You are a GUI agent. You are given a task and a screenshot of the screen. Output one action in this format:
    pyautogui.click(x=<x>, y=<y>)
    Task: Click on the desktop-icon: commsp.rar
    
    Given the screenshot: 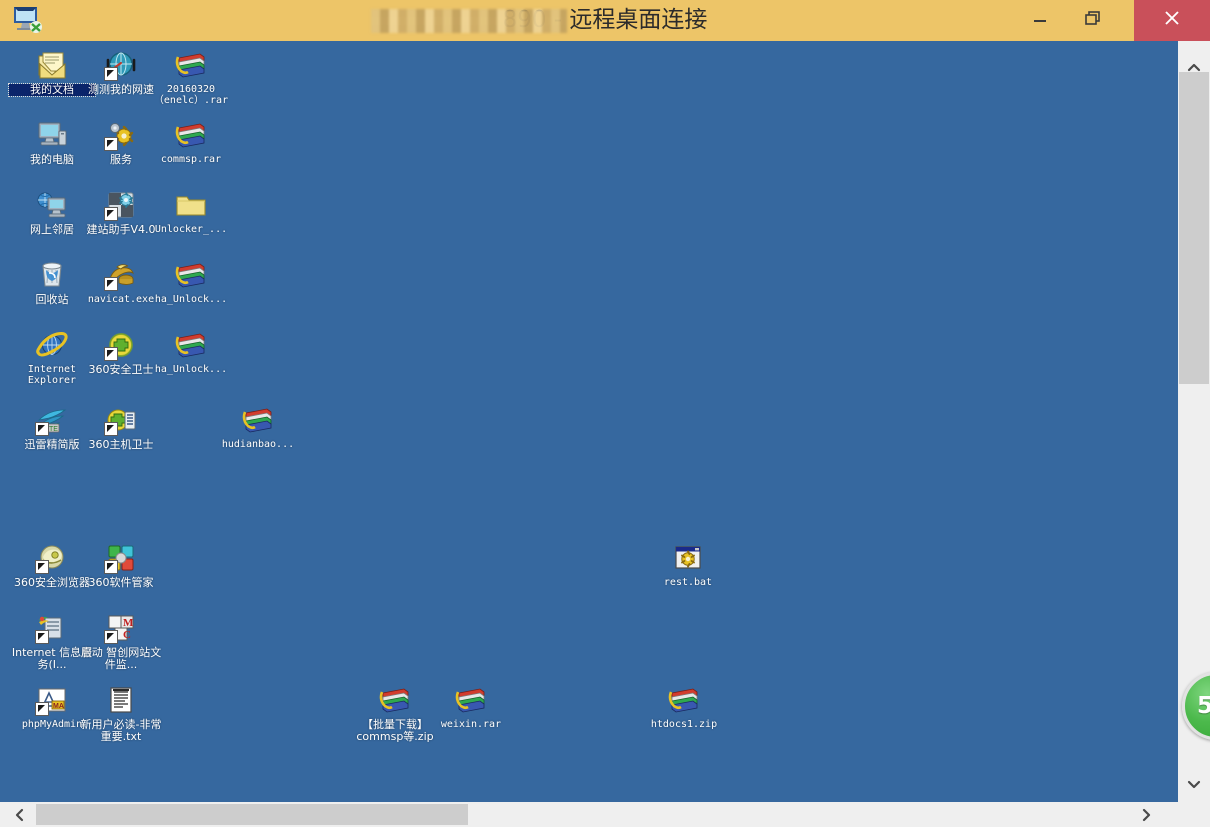 What is the action you would take?
    pyautogui.click(x=191, y=142)
    